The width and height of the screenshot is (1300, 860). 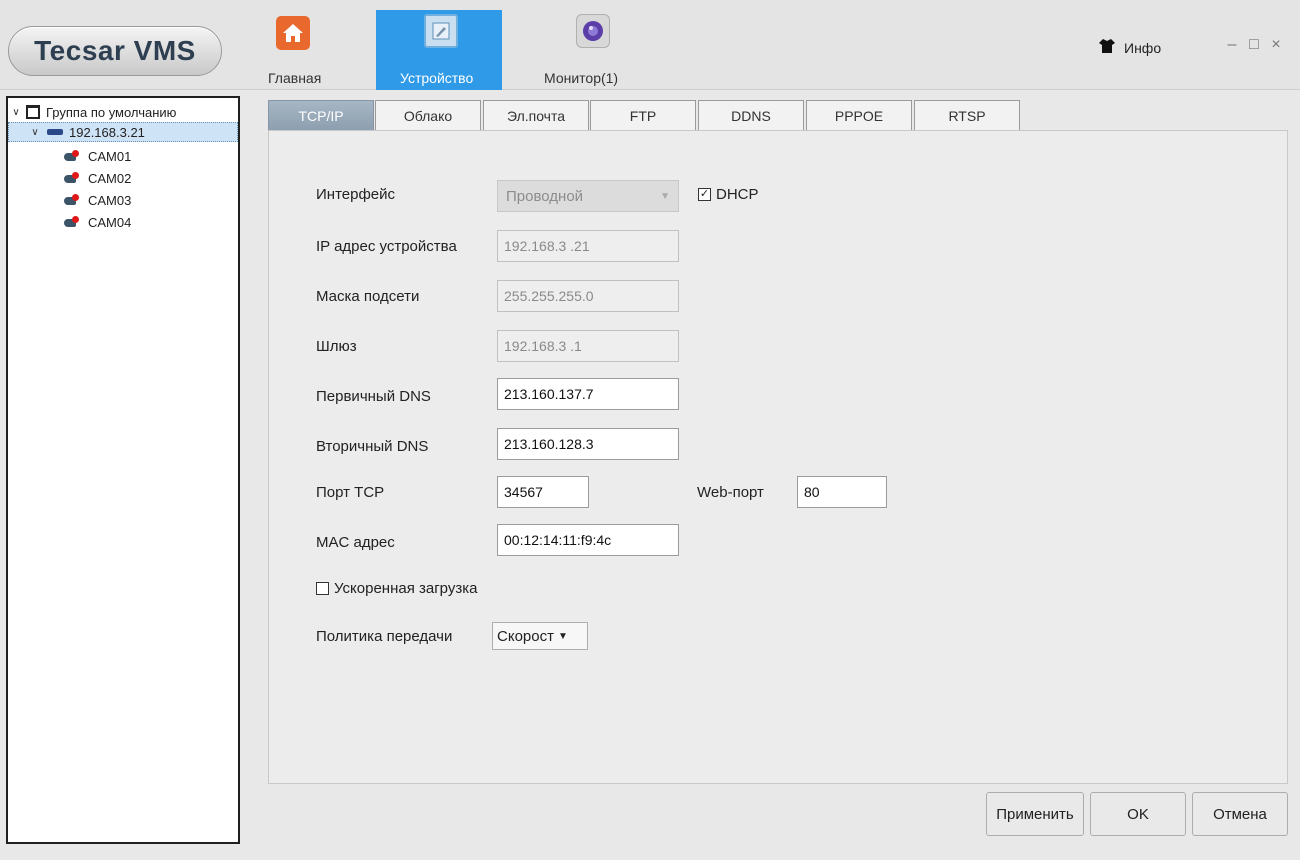 I want to click on tree-device-item: ∨ 192.168.3.21, so click(x=123, y=132).